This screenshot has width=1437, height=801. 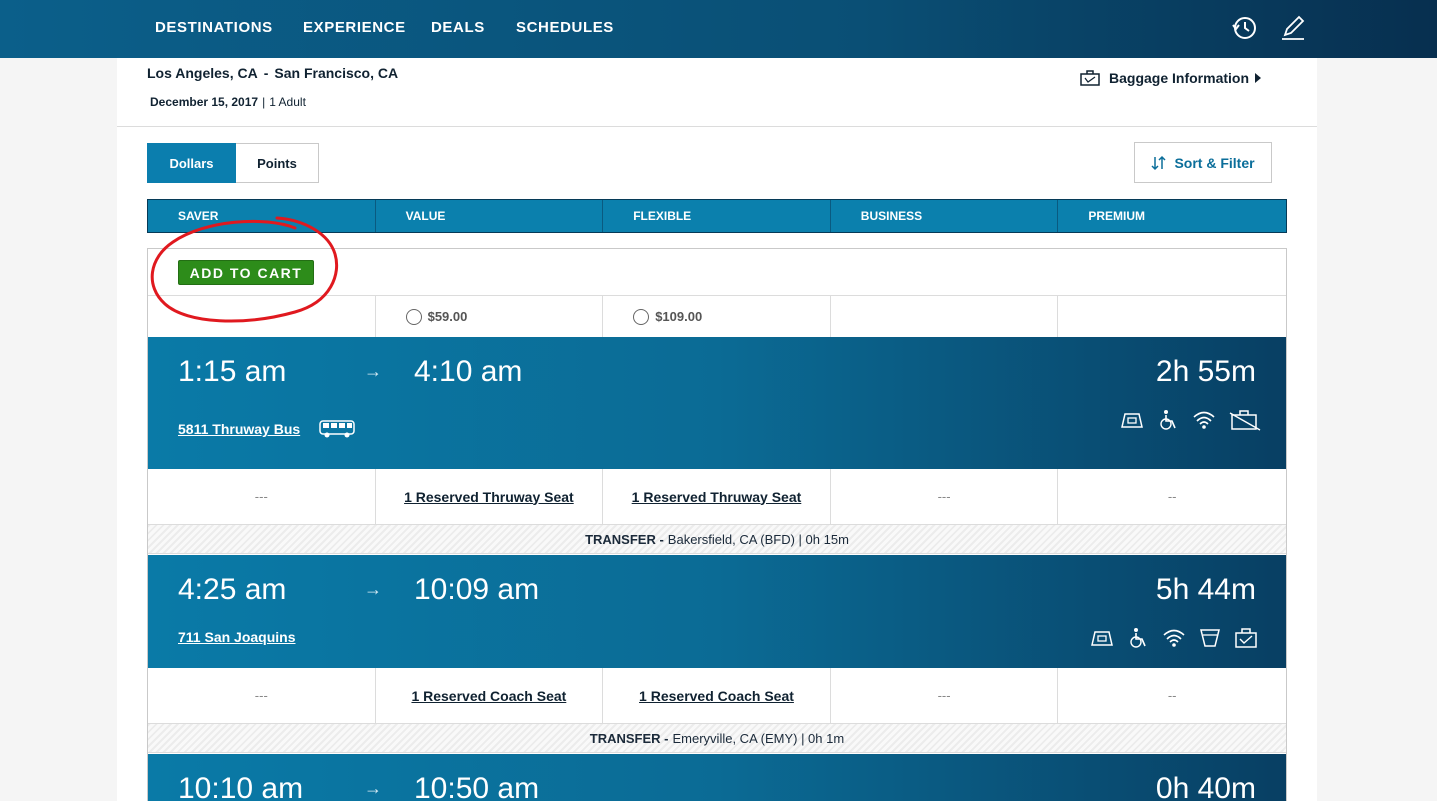 I want to click on no-baggage-icon, so click(x=1245, y=420).